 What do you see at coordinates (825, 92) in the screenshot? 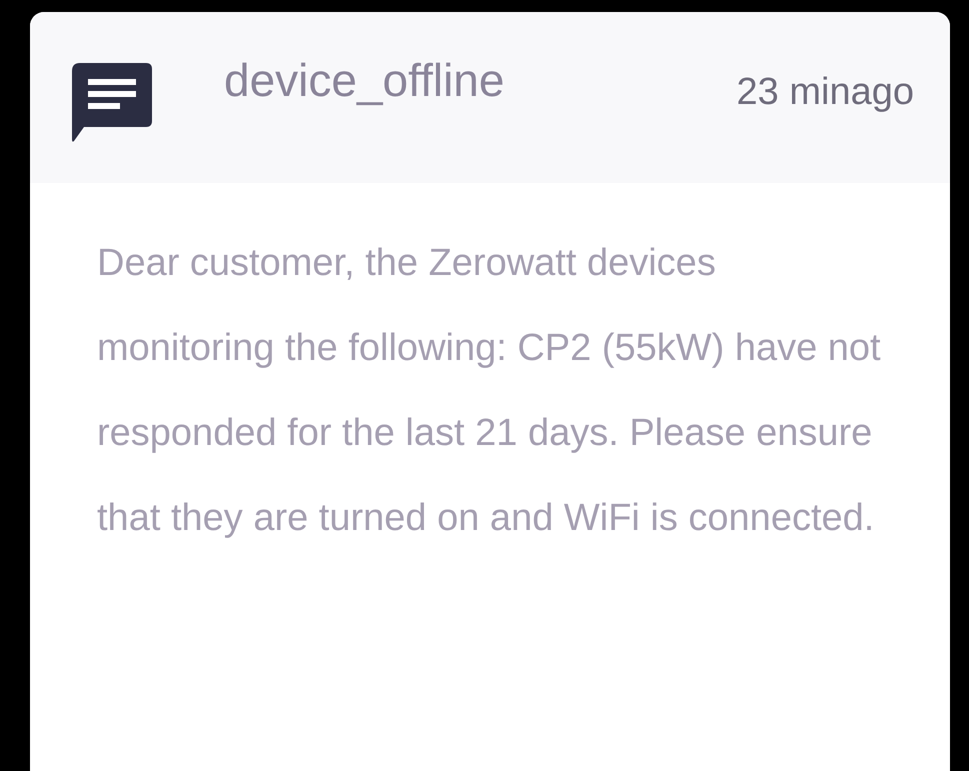
I see `notification-time: 23 minago` at bounding box center [825, 92].